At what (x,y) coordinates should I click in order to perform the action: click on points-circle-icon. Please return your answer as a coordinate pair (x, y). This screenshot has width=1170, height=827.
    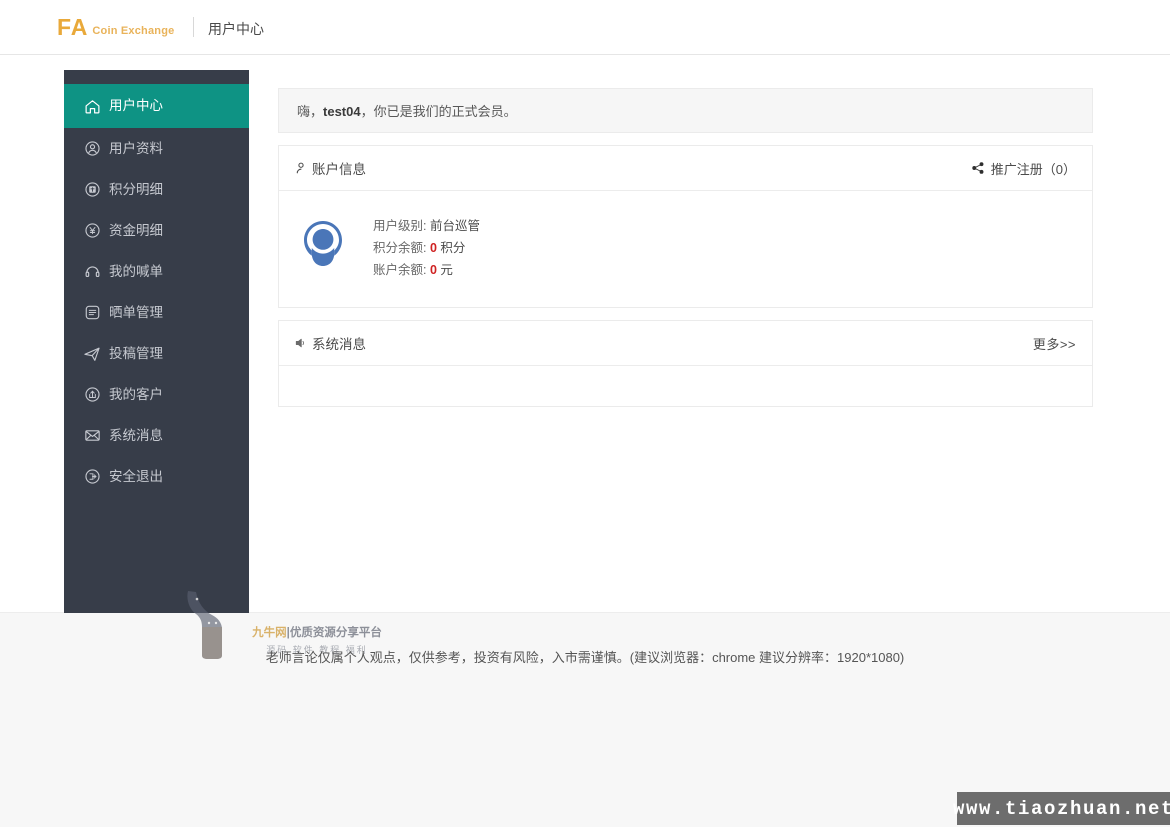
    Looking at the image, I should click on (92, 190).